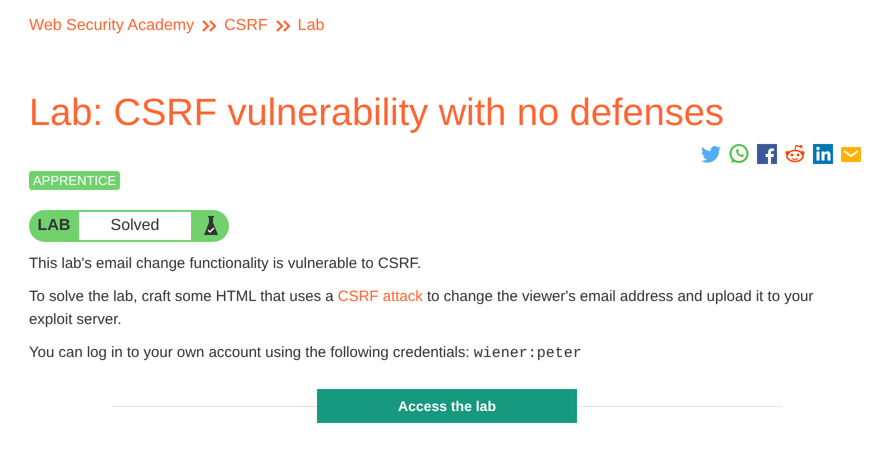 Image resolution: width=886 pixels, height=454 pixels. What do you see at coordinates (421, 308) in the screenshot?
I see `instruction-text: To solve the lab, craft some HTML that uses a CSRF attack to change the viewer's email address and upload it to your exploit server.` at bounding box center [421, 308].